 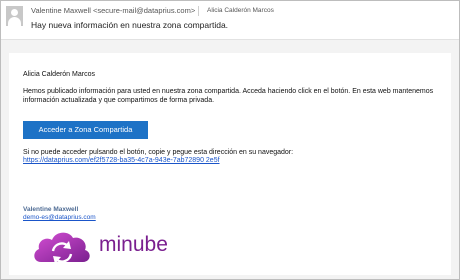 What do you see at coordinates (51, 209) in the screenshot?
I see `signature-name: Valentine Maxwell` at bounding box center [51, 209].